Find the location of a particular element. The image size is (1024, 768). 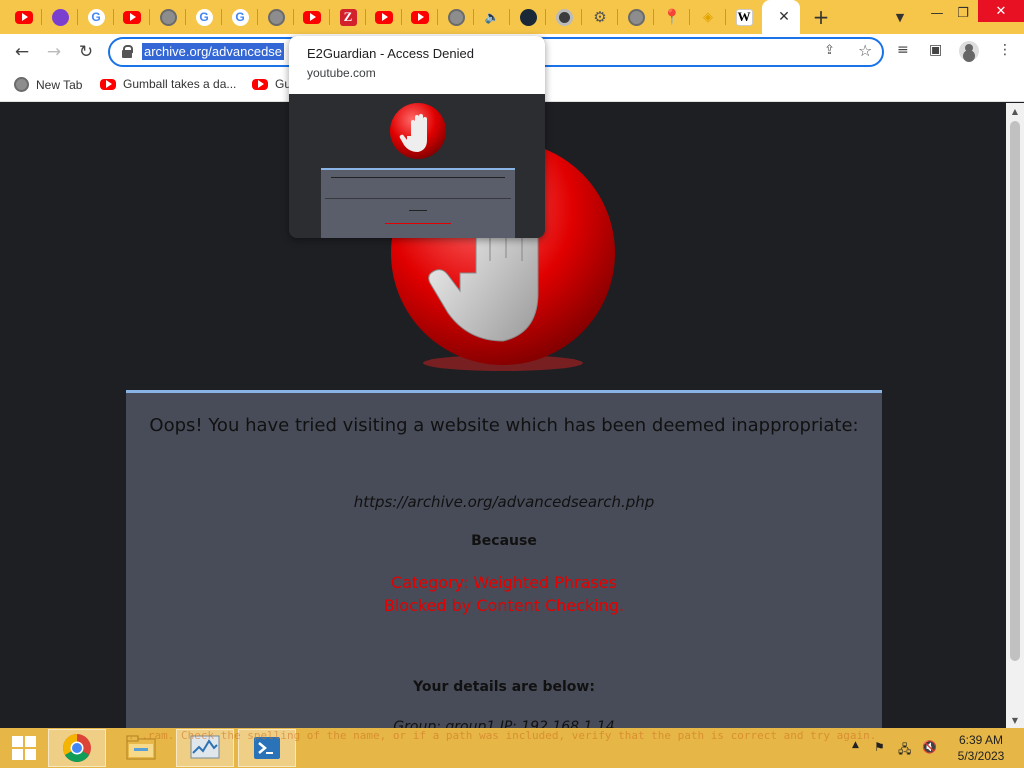

url-text: archive.org/advancedse is located at coordinates (213, 51).